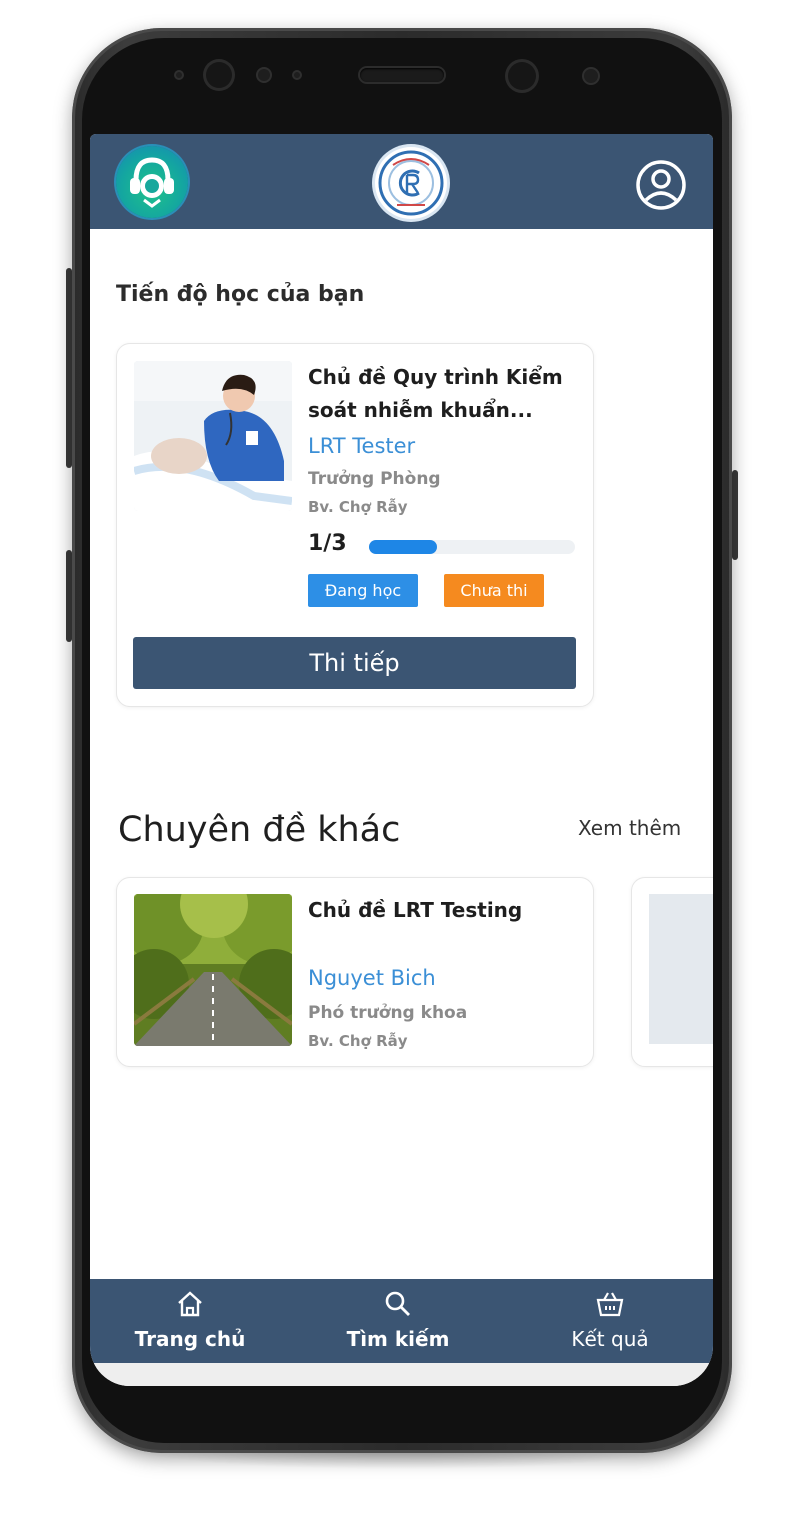  I want to click on nav-label-home: Trang chủ, so click(190, 1339).